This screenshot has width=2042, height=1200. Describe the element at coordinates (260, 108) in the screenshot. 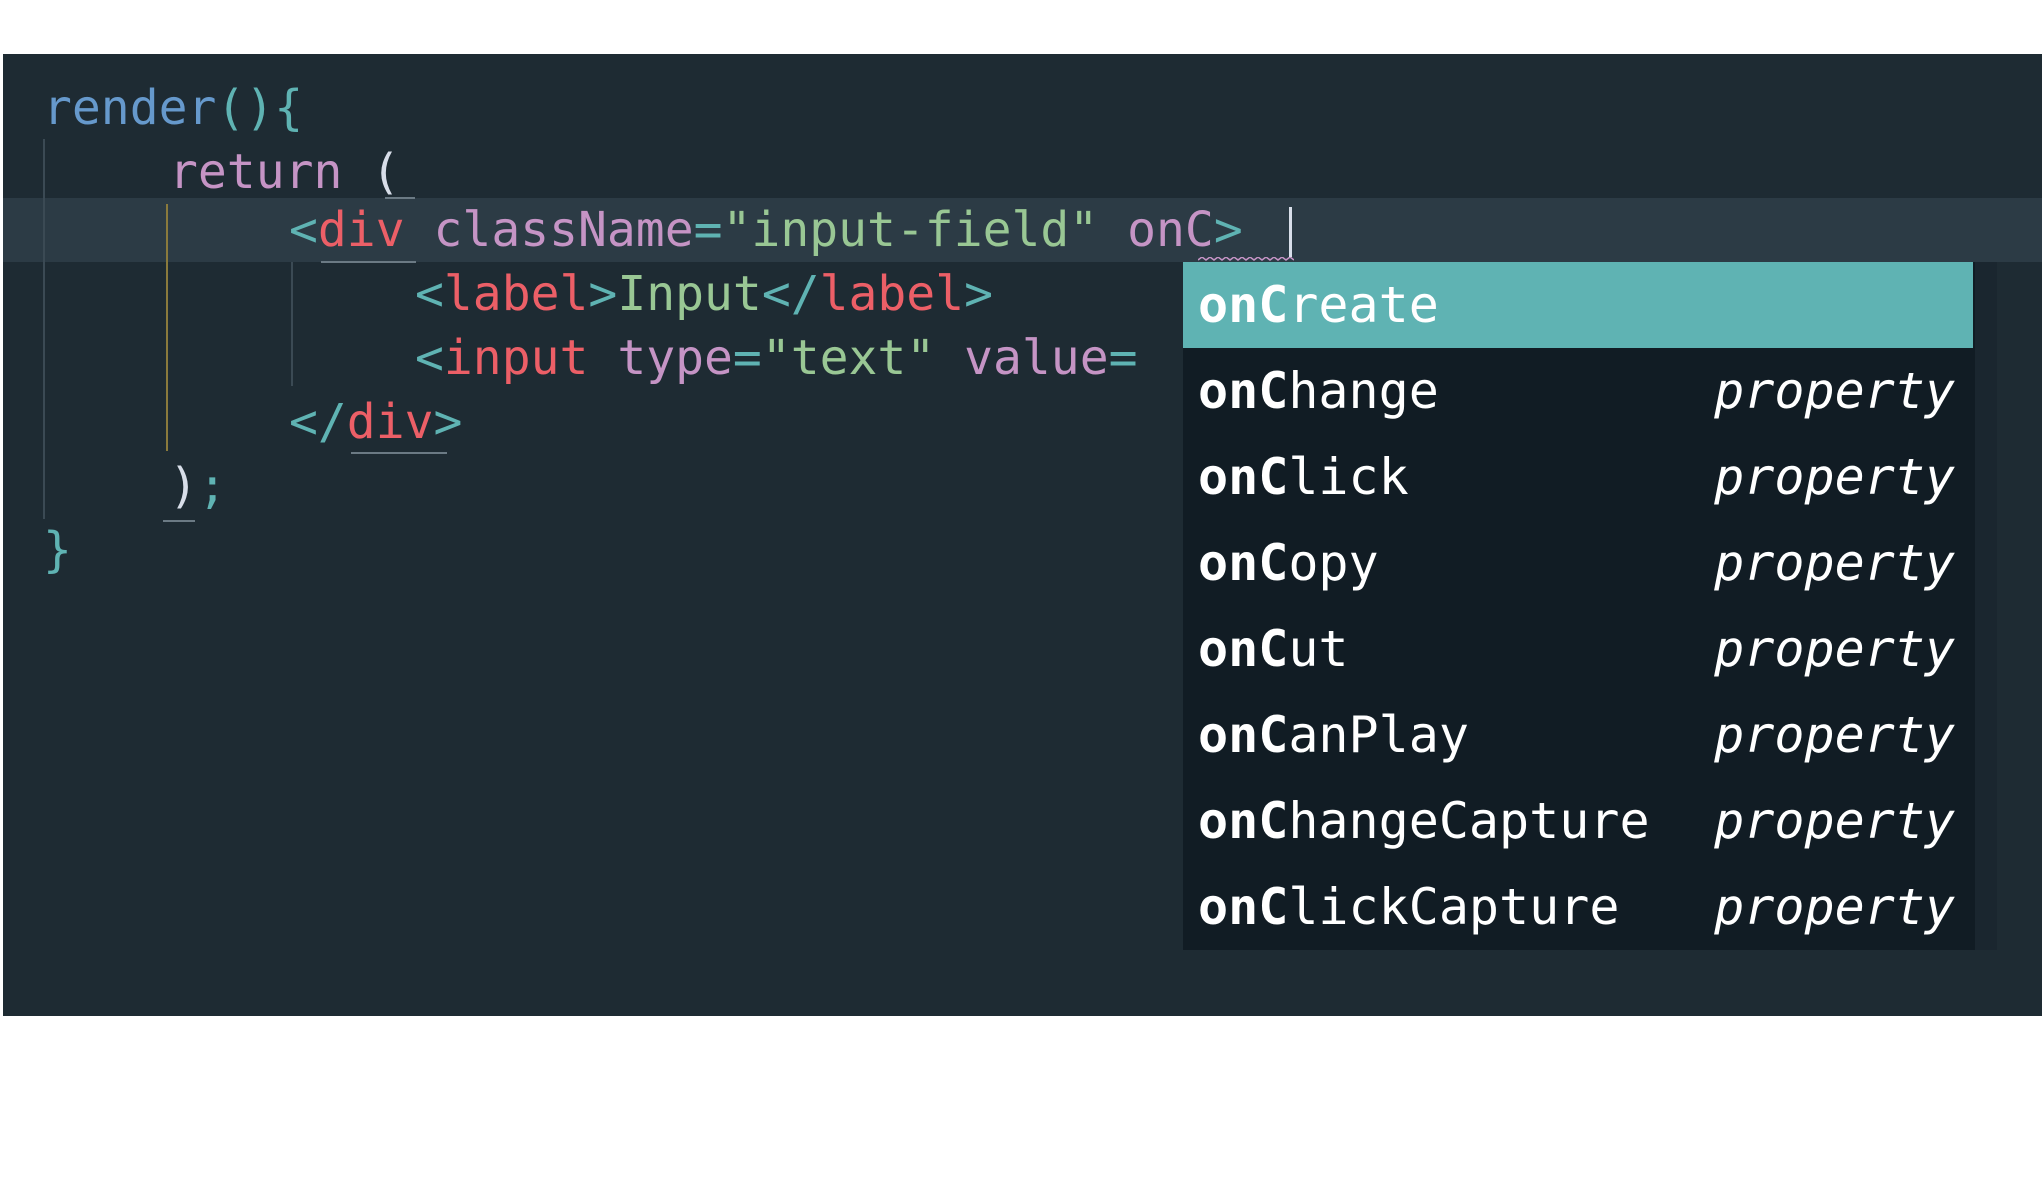

I see `punctuation: (){` at that location.